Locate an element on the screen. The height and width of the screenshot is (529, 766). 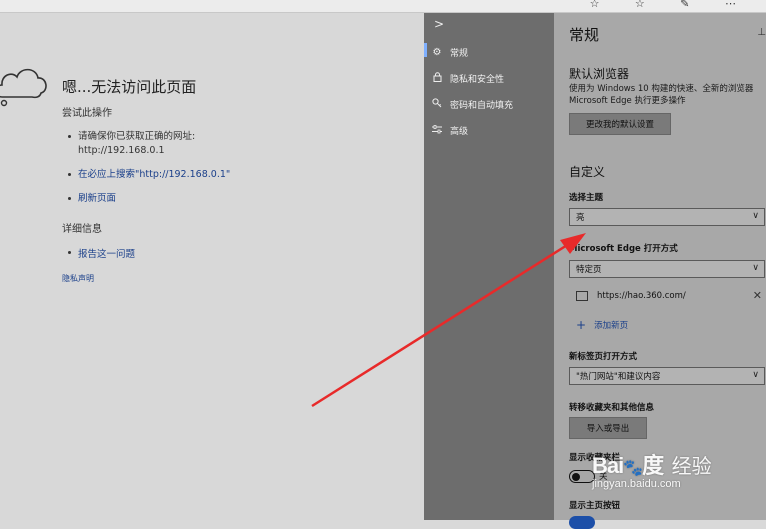
pin-icon: ⊥ is located at coordinates (761, 32).